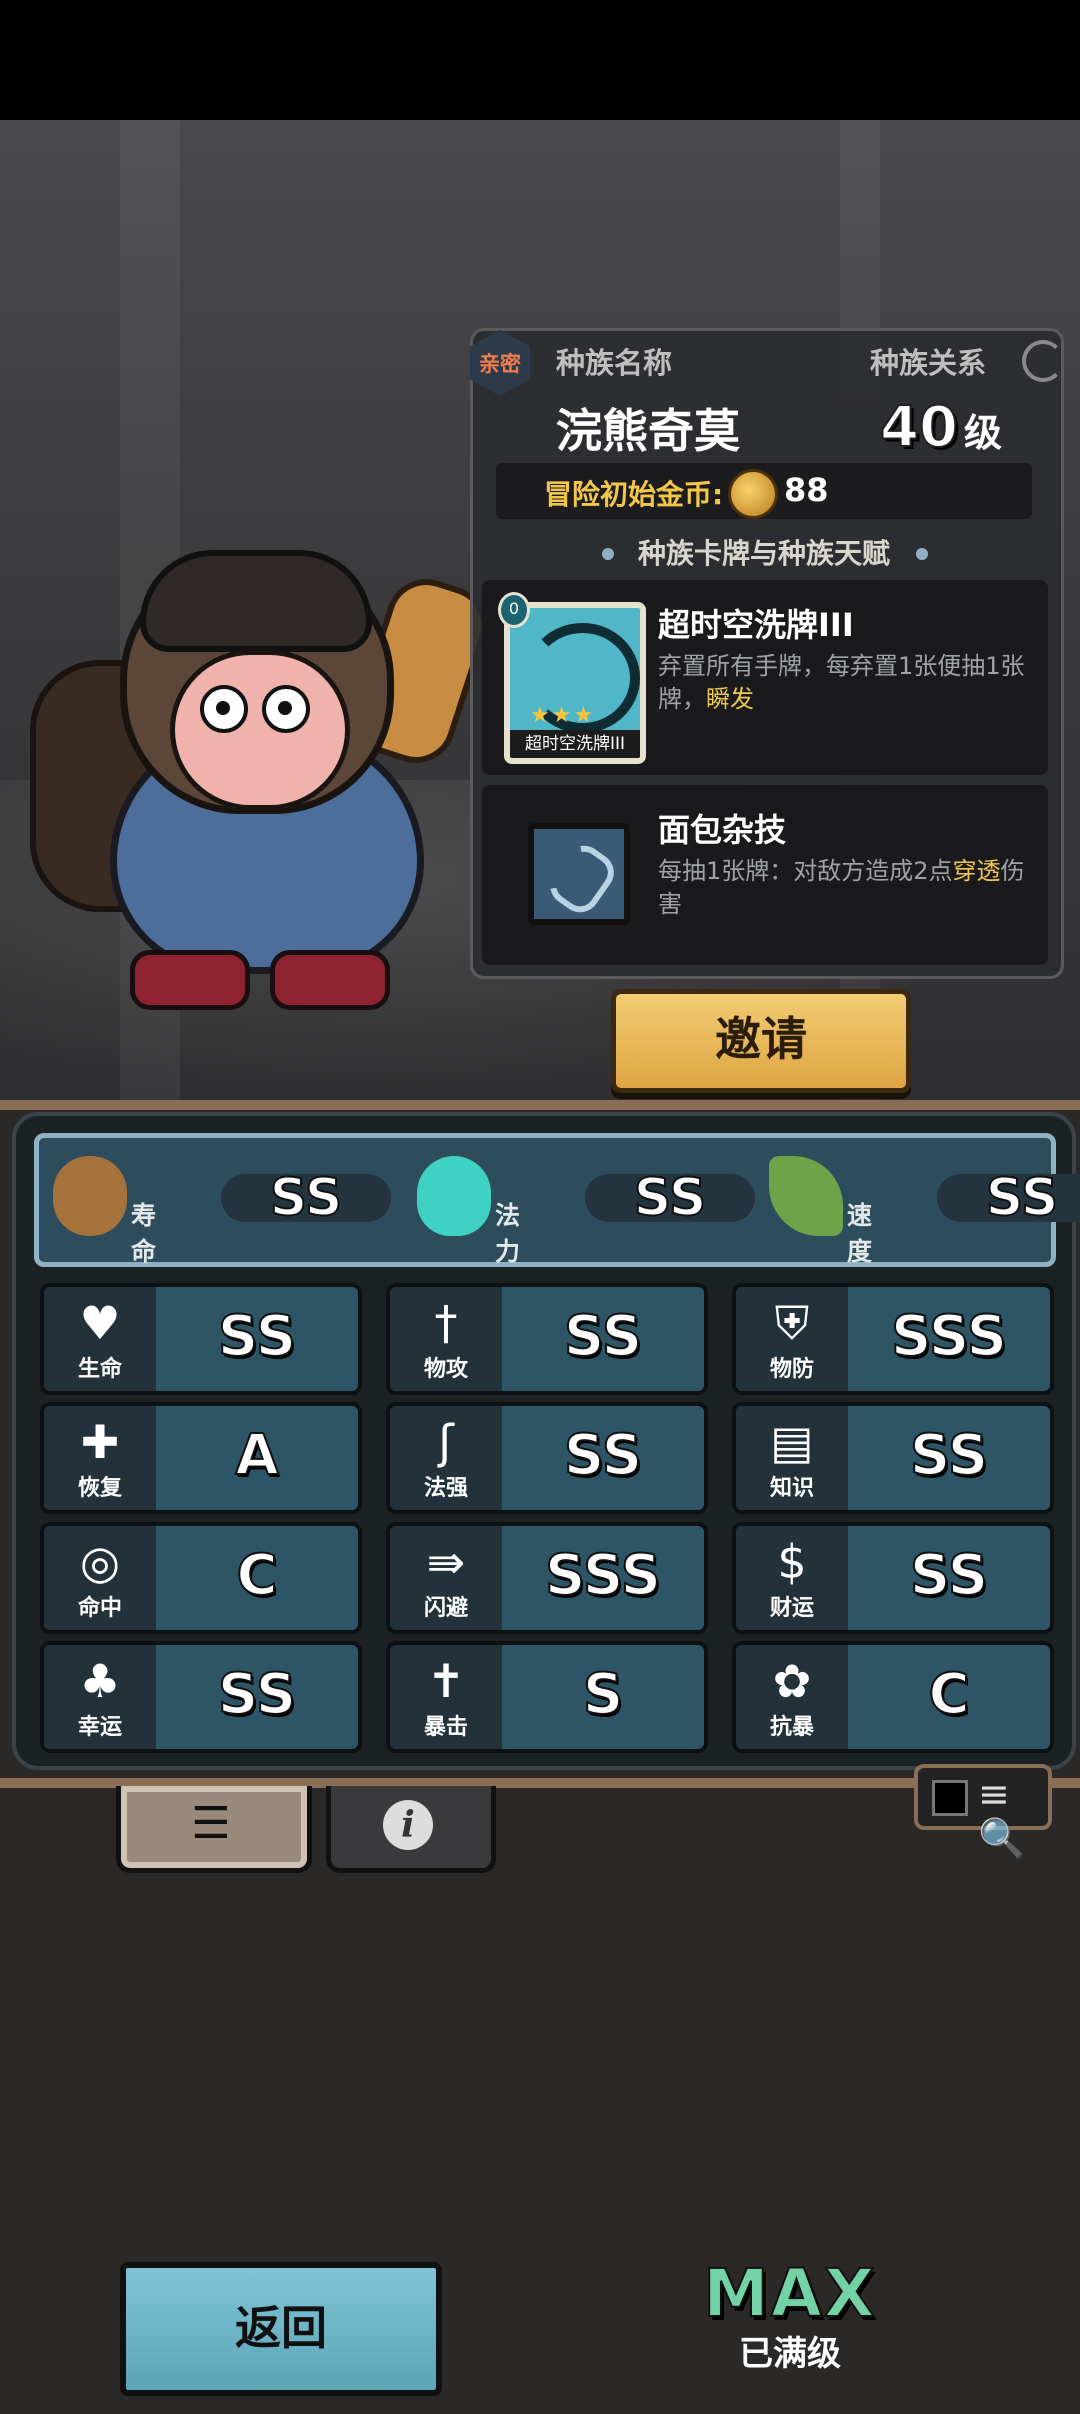  Describe the element at coordinates (514, 610) in the screenshot. I see `card-cost-icon: 0` at that location.